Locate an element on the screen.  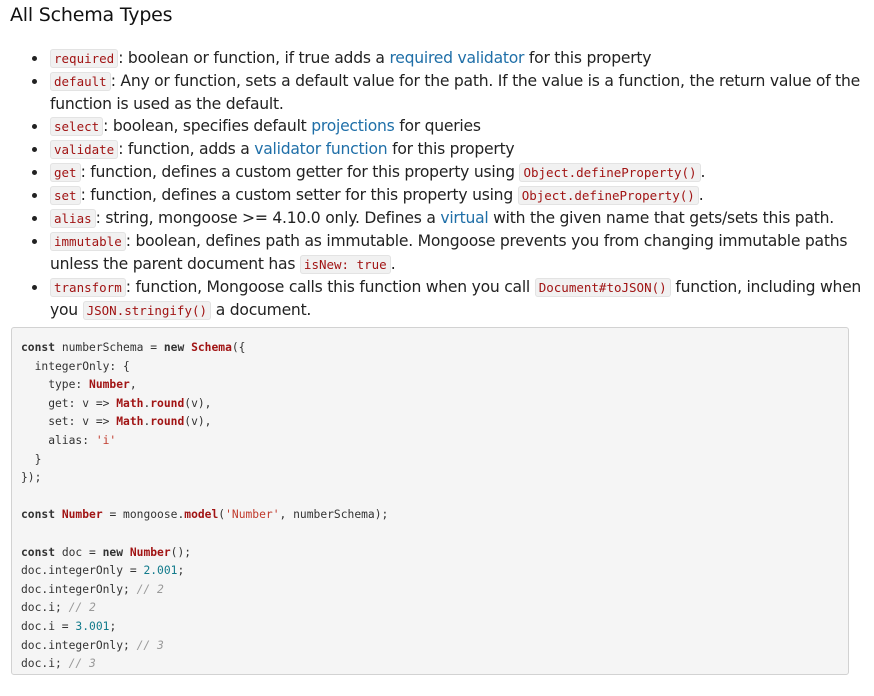
code-string: 'i' is located at coordinates (106, 440).